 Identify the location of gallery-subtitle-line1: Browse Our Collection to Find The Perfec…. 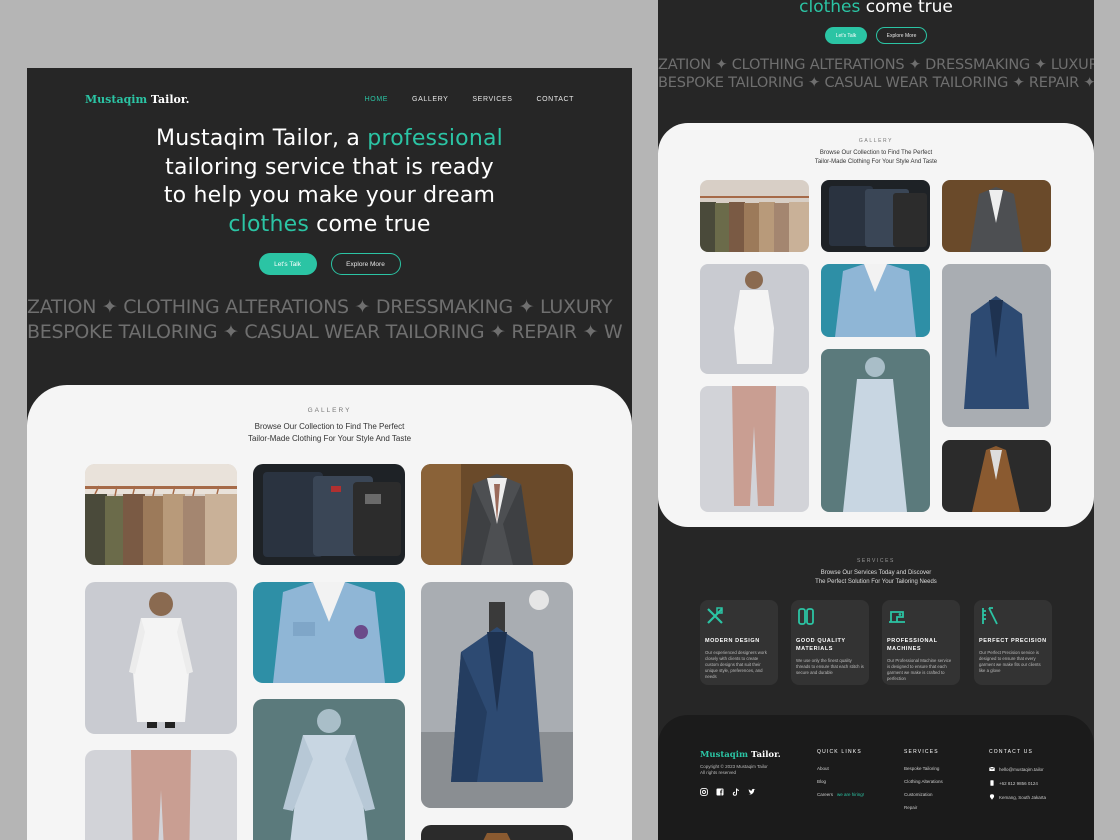
(329, 426).